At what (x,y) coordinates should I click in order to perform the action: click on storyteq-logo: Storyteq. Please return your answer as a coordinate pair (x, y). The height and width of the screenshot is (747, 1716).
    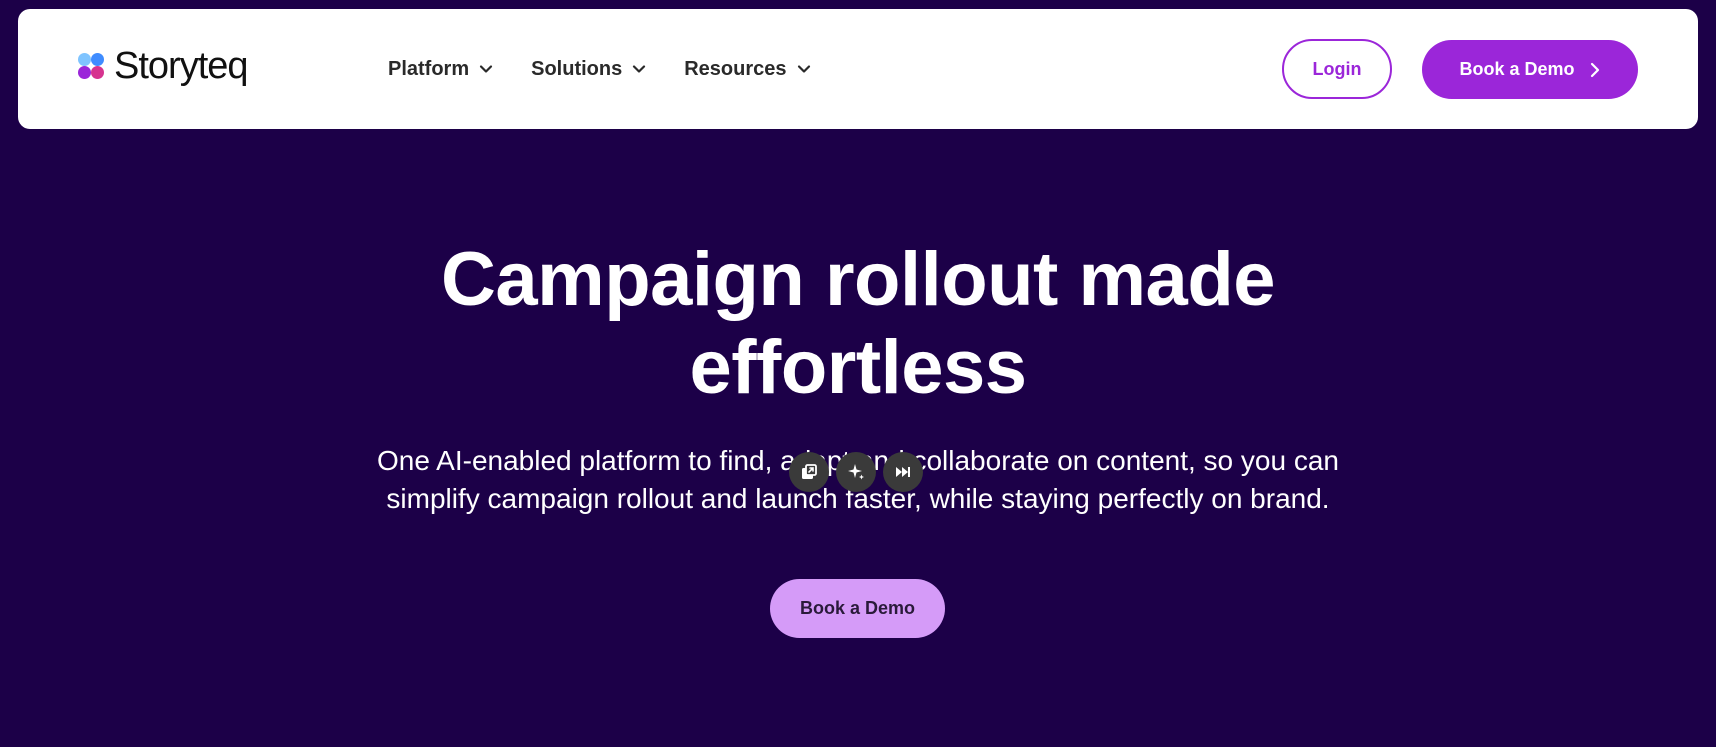
    Looking at the image, I should click on (163, 66).